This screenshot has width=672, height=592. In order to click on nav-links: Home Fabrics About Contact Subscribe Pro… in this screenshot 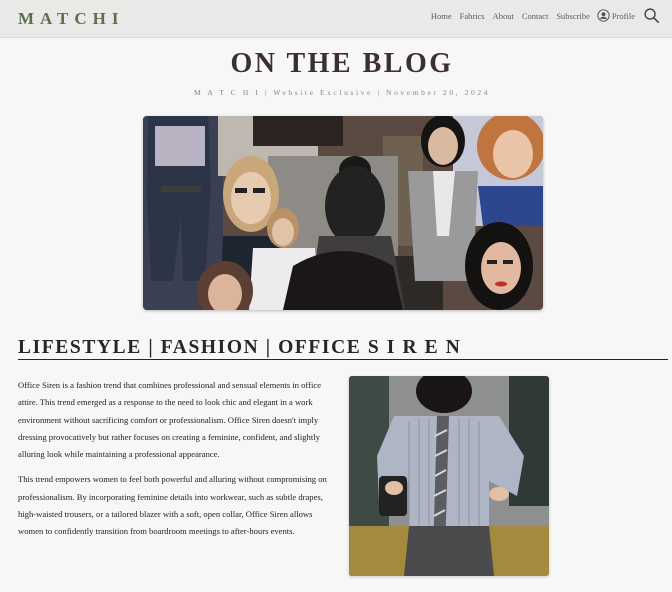, I will do `click(541, 15)`.